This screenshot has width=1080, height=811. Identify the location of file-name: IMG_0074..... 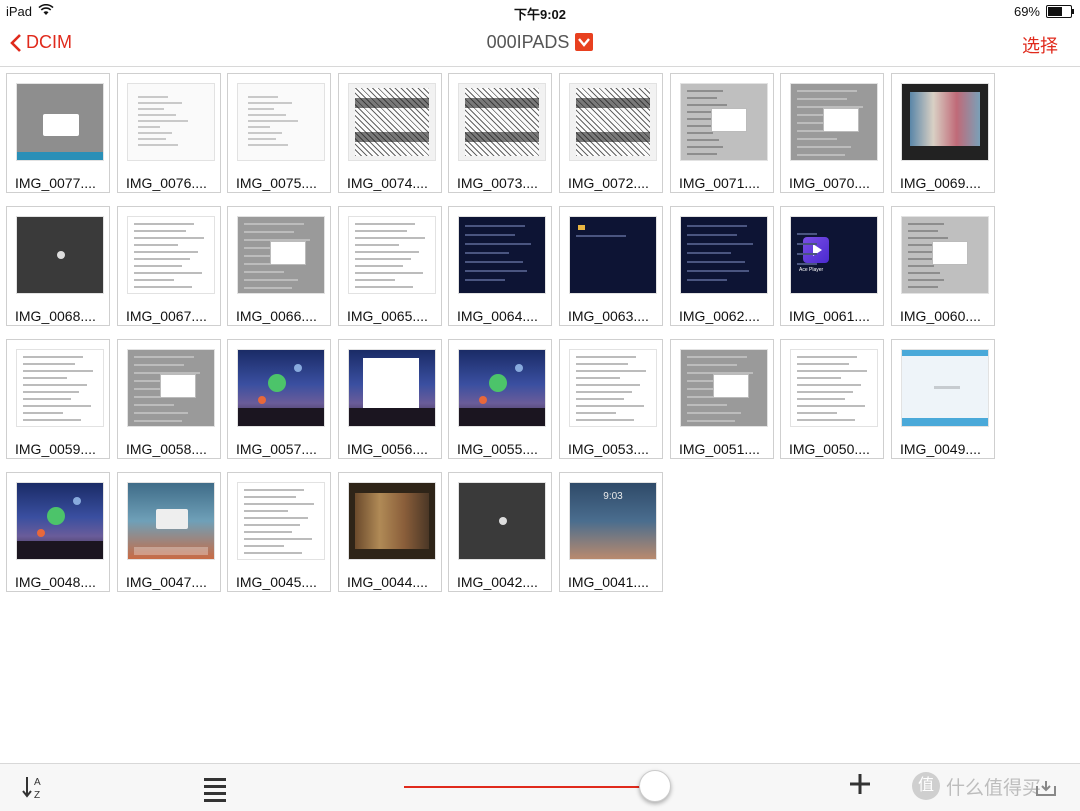
(387, 183).